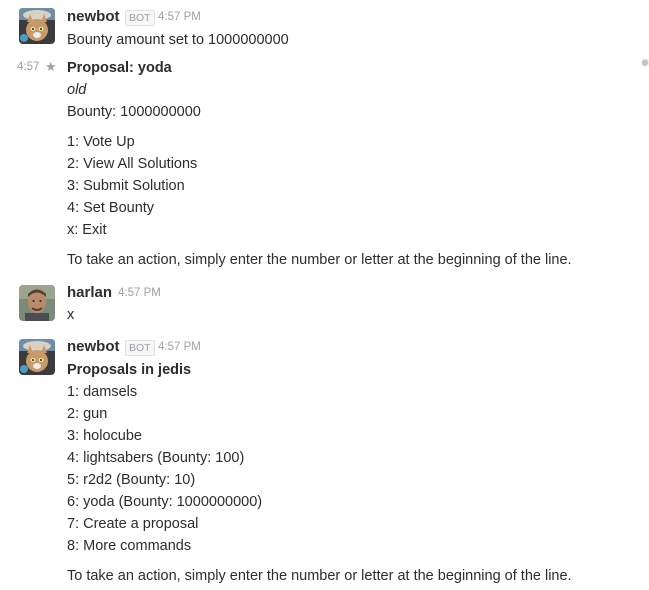  What do you see at coordinates (644, 63) in the screenshot?
I see `gear-icon: ✹` at bounding box center [644, 63].